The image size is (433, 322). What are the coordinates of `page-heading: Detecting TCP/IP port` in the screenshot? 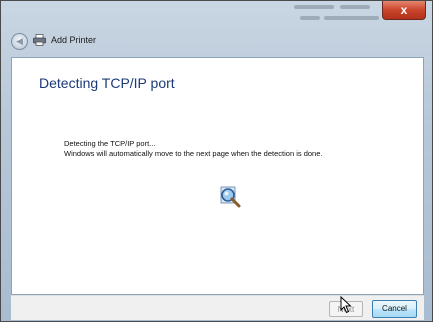 It's located at (107, 83).